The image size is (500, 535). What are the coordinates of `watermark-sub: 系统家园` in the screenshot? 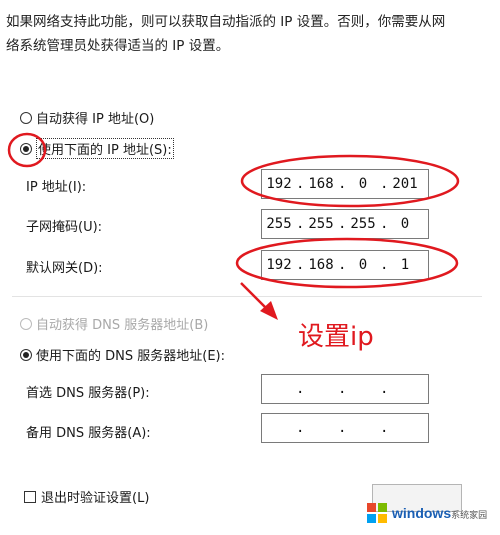 It's located at (469, 515).